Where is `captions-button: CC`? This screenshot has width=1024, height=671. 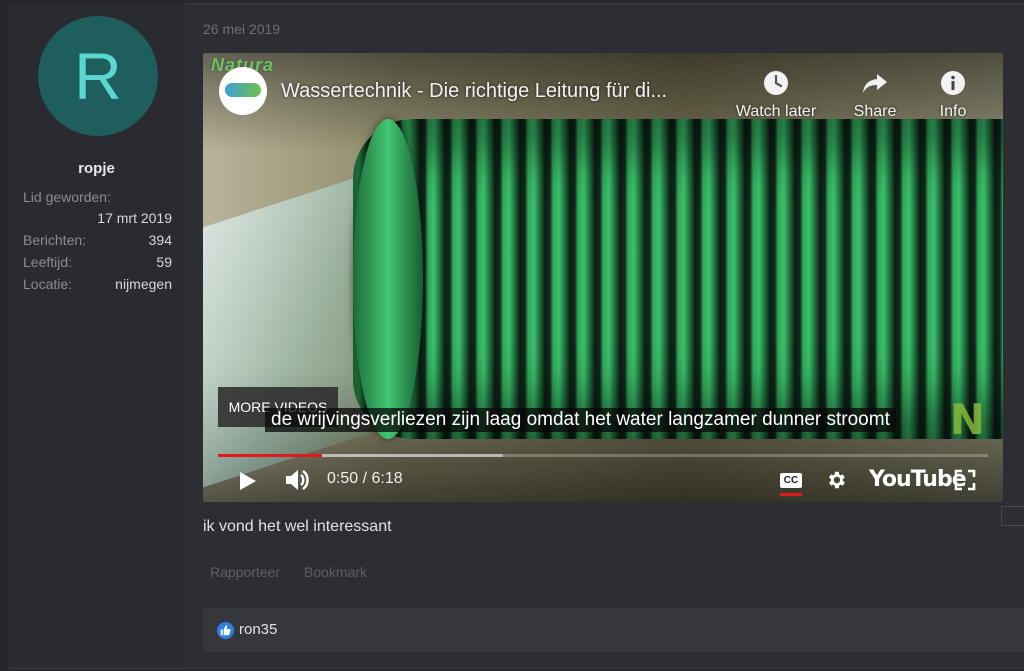 captions-button: CC is located at coordinates (791, 480).